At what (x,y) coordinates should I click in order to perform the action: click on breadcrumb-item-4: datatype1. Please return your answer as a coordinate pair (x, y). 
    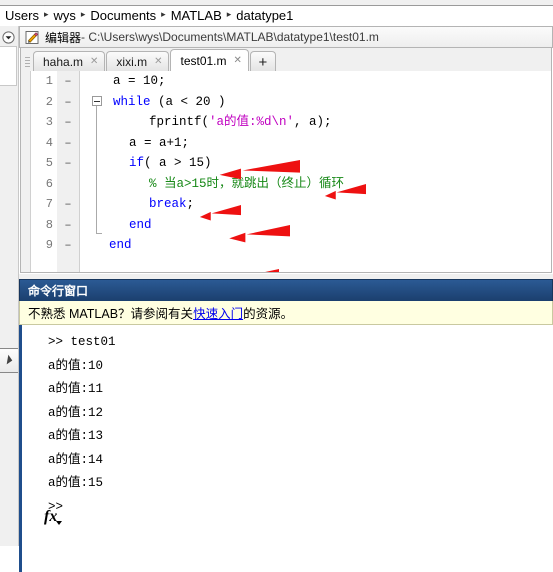
    Looking at the image, I should click on (264, 15).